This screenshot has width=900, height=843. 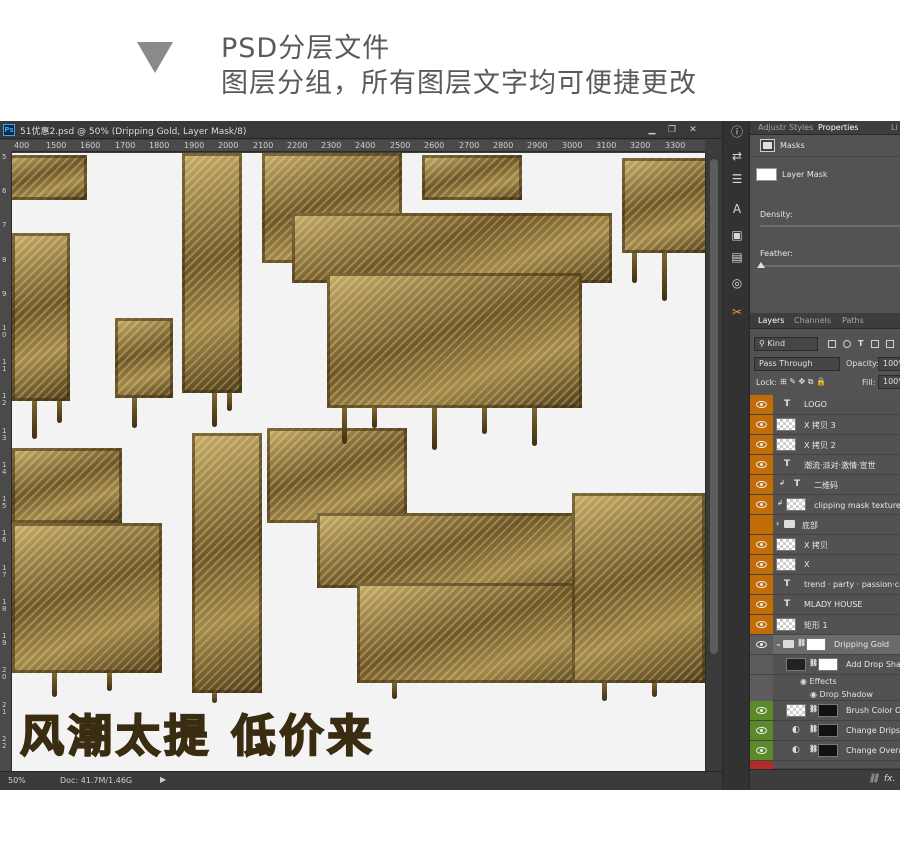 I want to click on lock-icons: ⊞ ✎ ✥ ⧉ 🔒, so click(x=803, y=382).